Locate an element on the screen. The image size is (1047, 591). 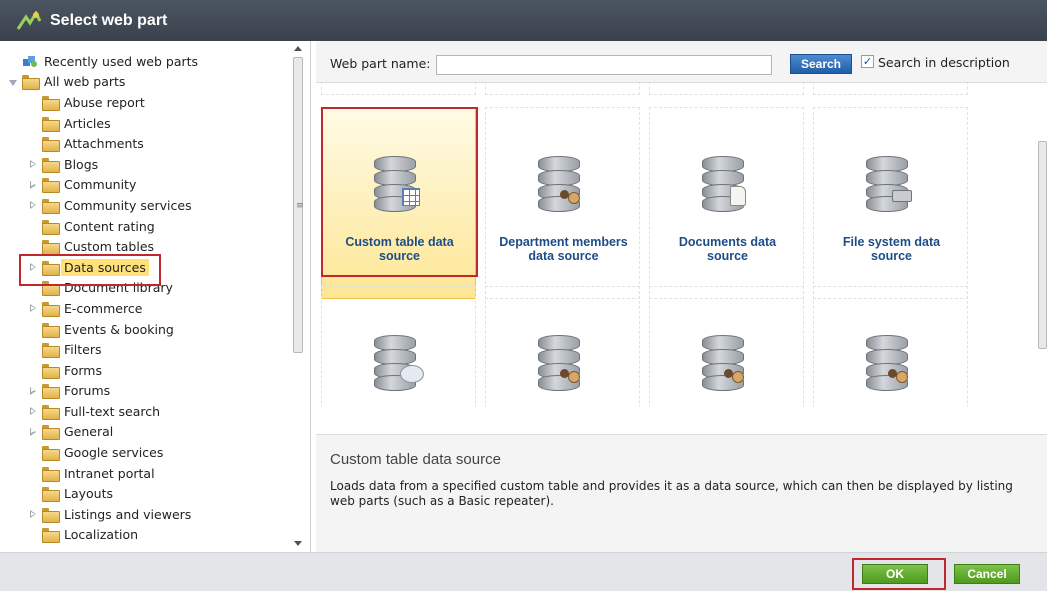
tree-item-label: Events & booking is located at coordinates (119, 329).